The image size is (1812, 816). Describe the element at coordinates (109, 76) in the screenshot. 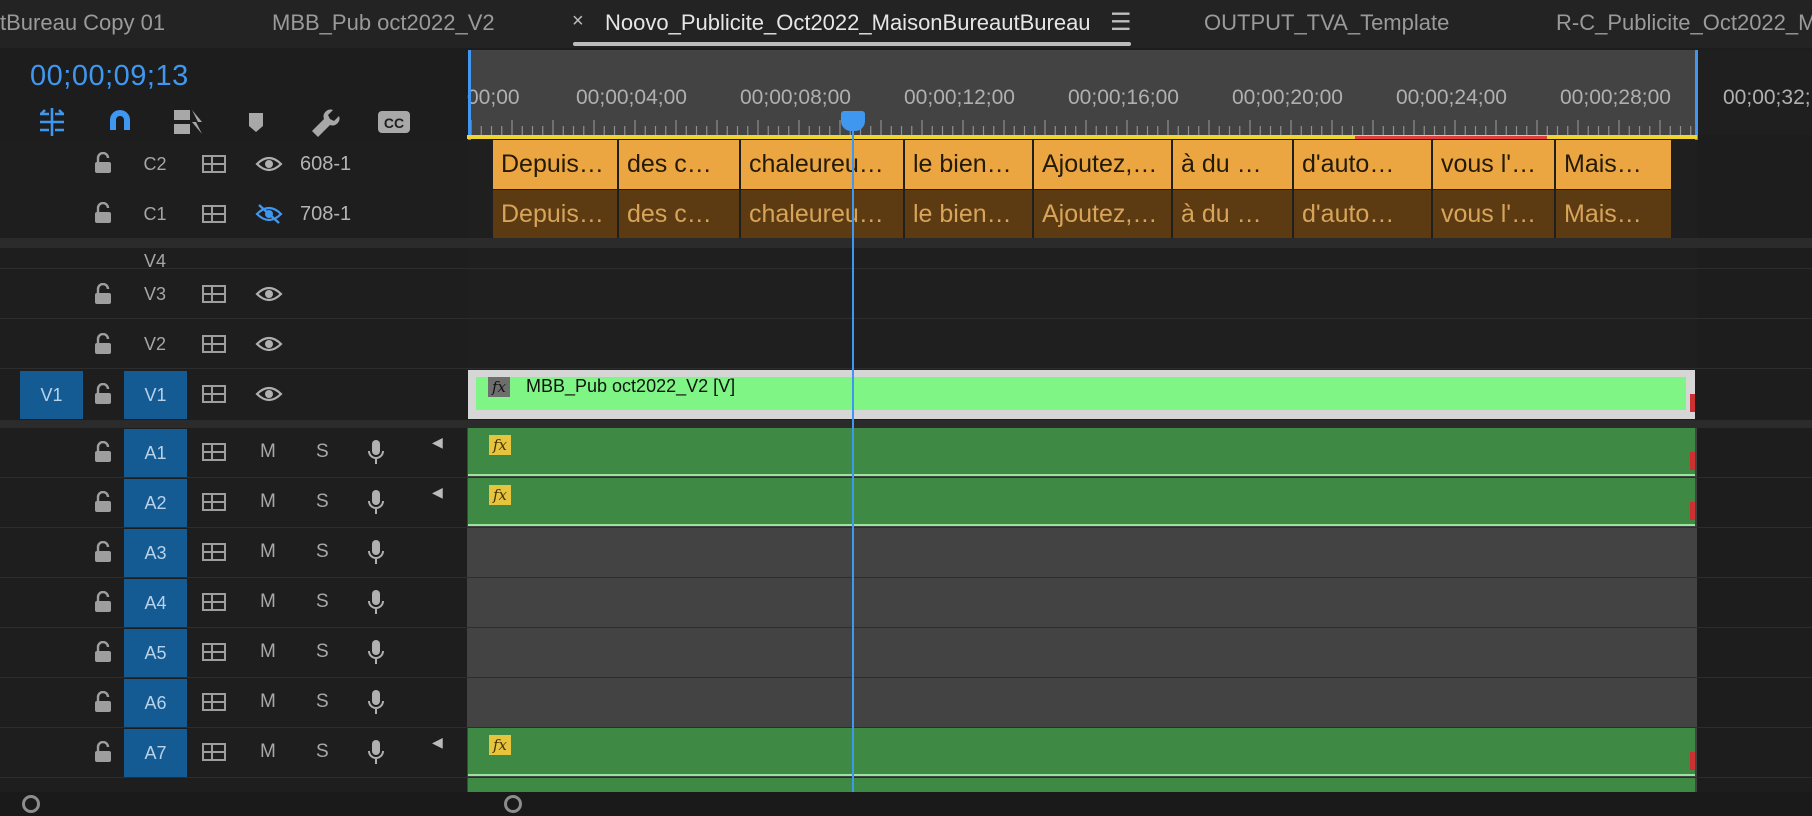

I see `playhead-timecode: 00;00;09;13` at that location.